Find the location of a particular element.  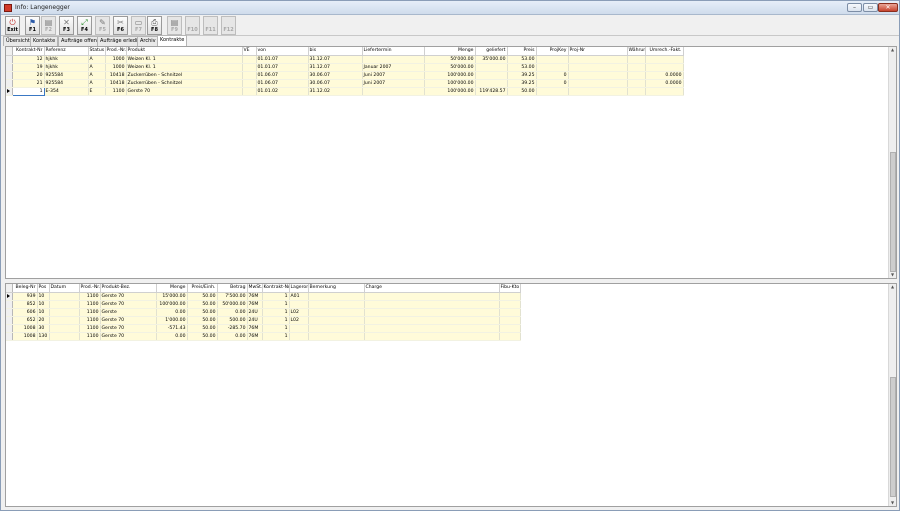

table-cell: Gerste is located at coordinates (128, 312).